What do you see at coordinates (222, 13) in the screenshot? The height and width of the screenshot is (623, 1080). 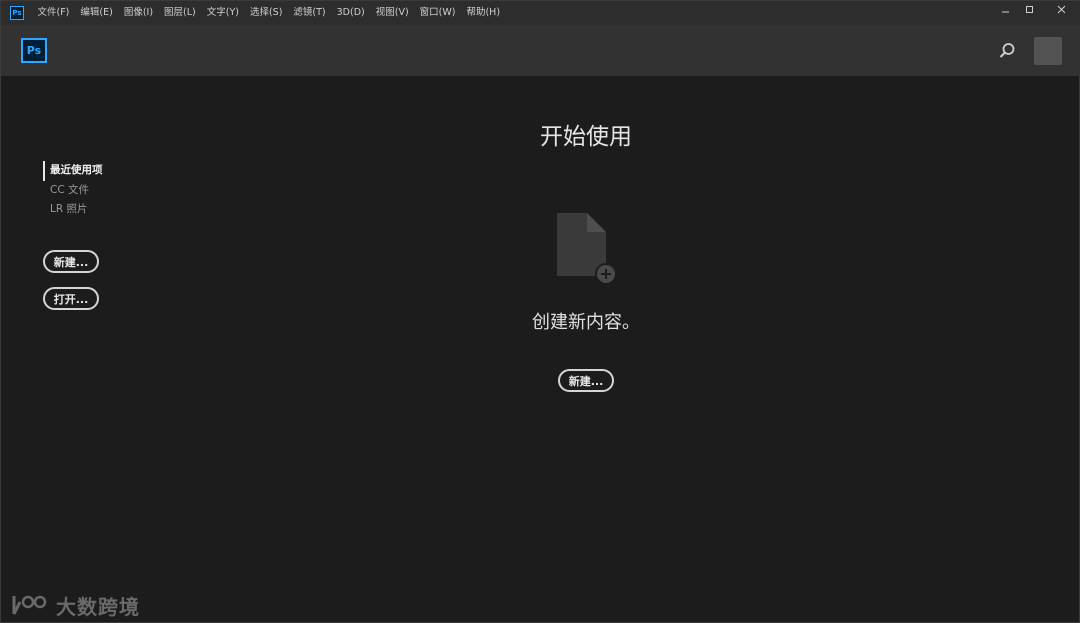 I see `menu-type: 文字(Y)` at bounding box center [222, 13].